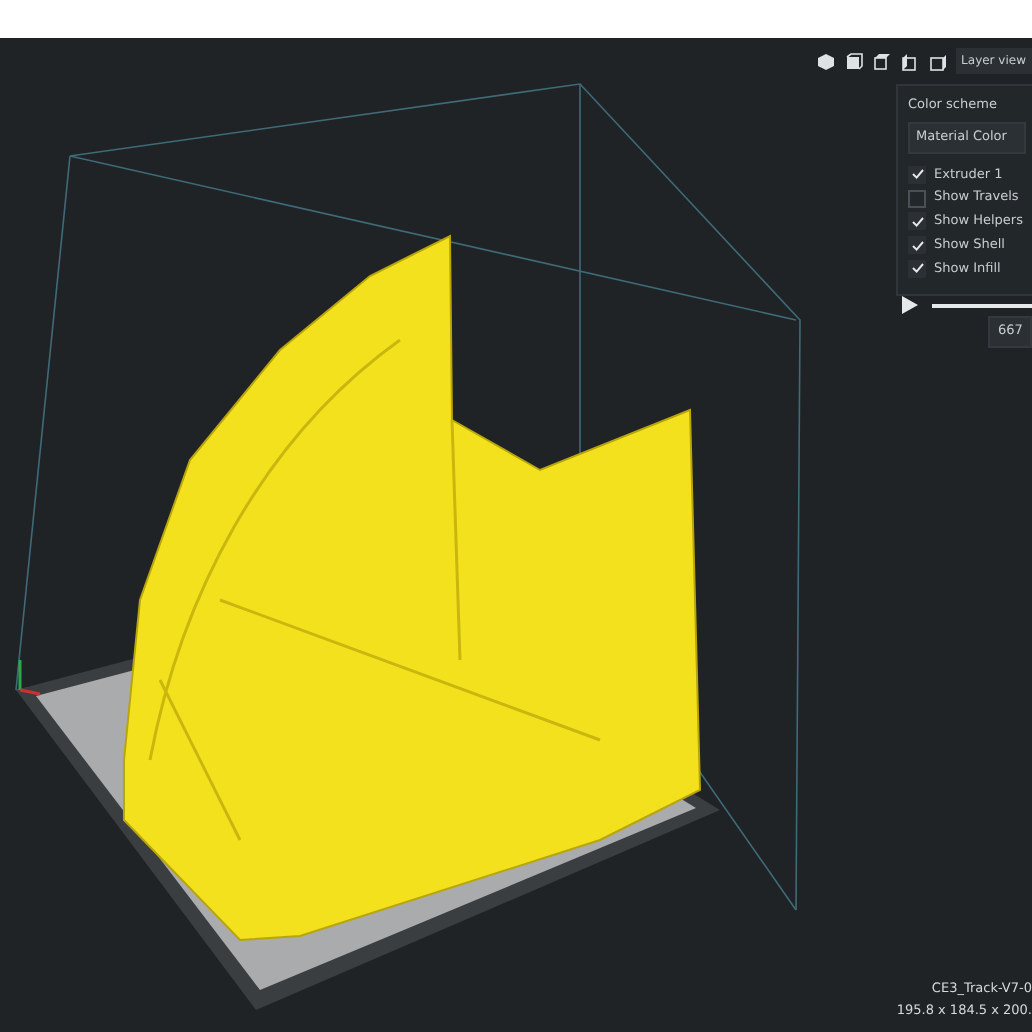 This screenshot has height=1032, width=1032. I want to click on play-icon, so click(910, 305).